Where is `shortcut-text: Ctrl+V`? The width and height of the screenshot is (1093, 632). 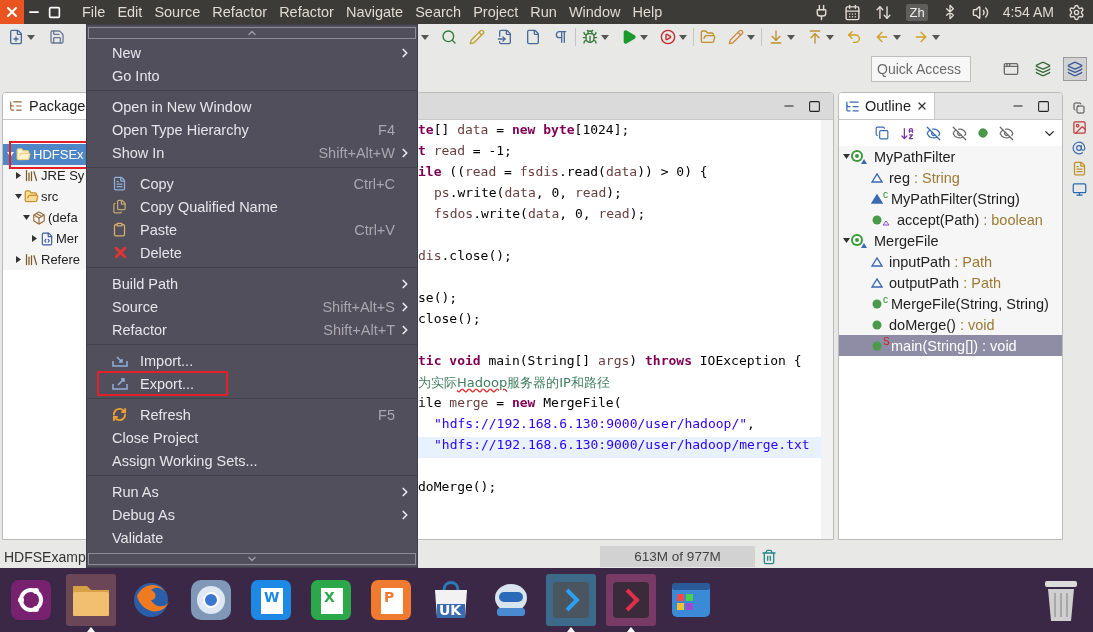 shortcut-text: Ctrl+V is located at coordinates (374, 229).